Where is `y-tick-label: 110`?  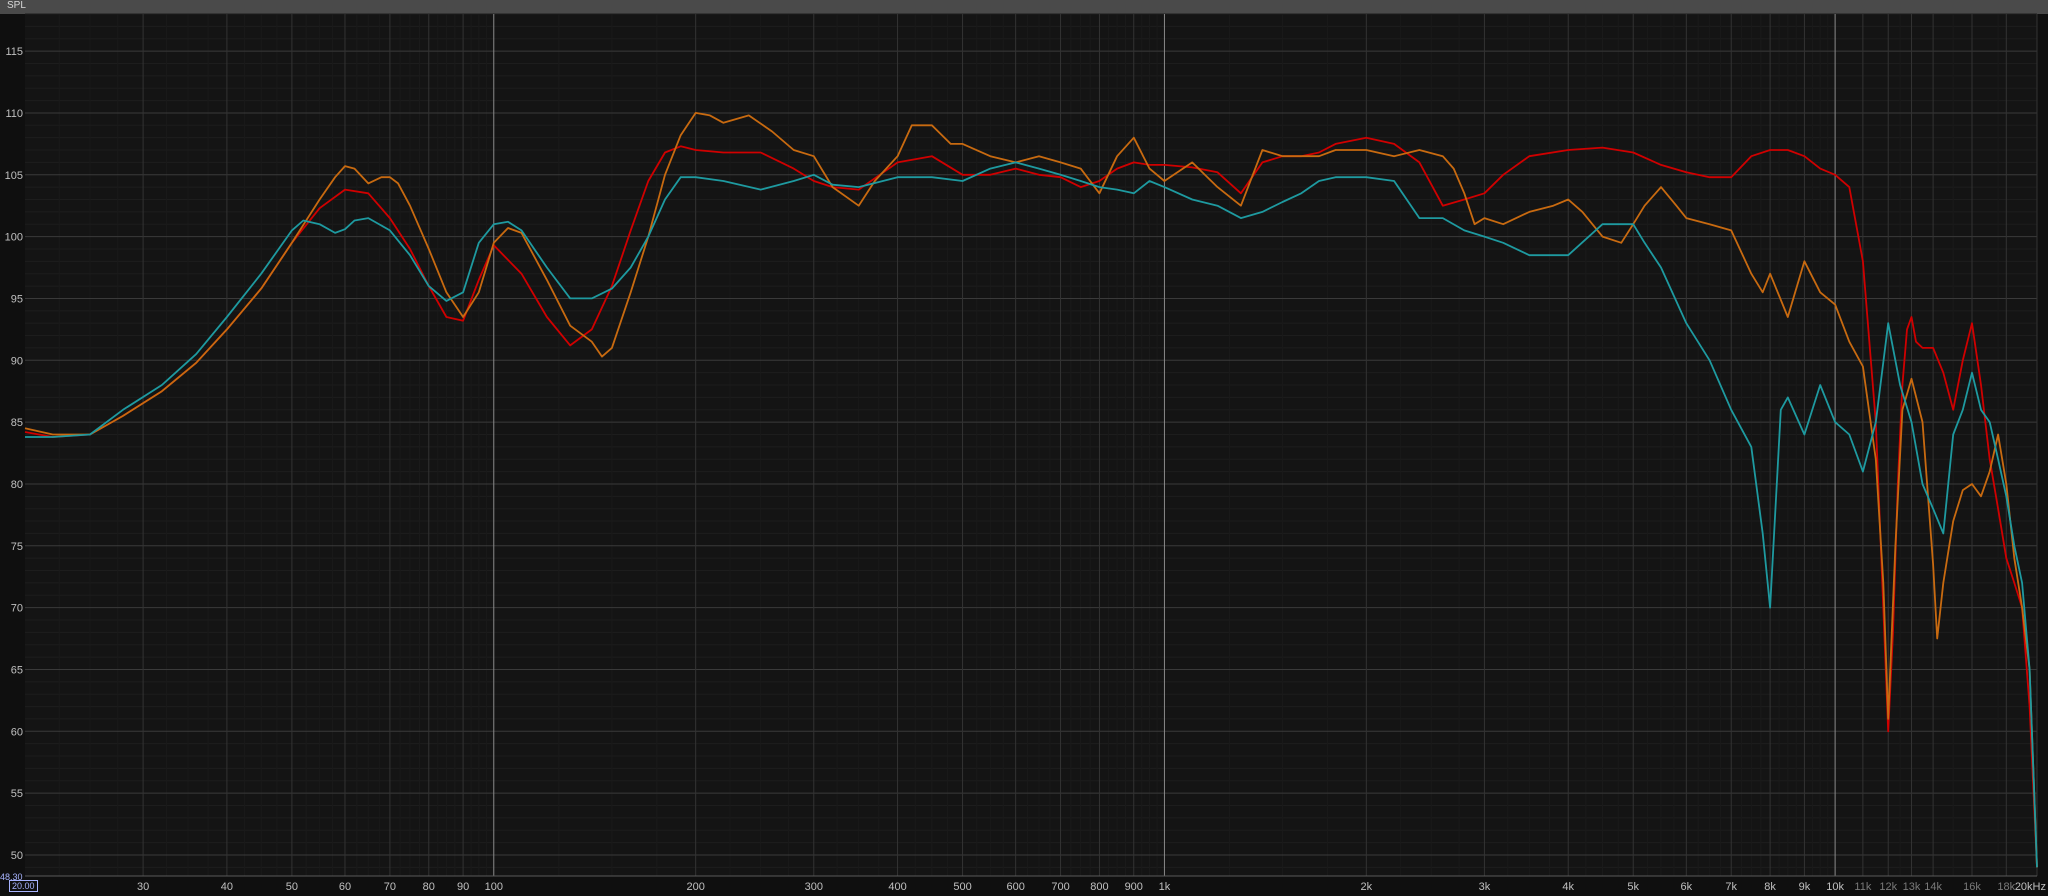 y-tick-label: 110 is located at coordinates (14, 114).